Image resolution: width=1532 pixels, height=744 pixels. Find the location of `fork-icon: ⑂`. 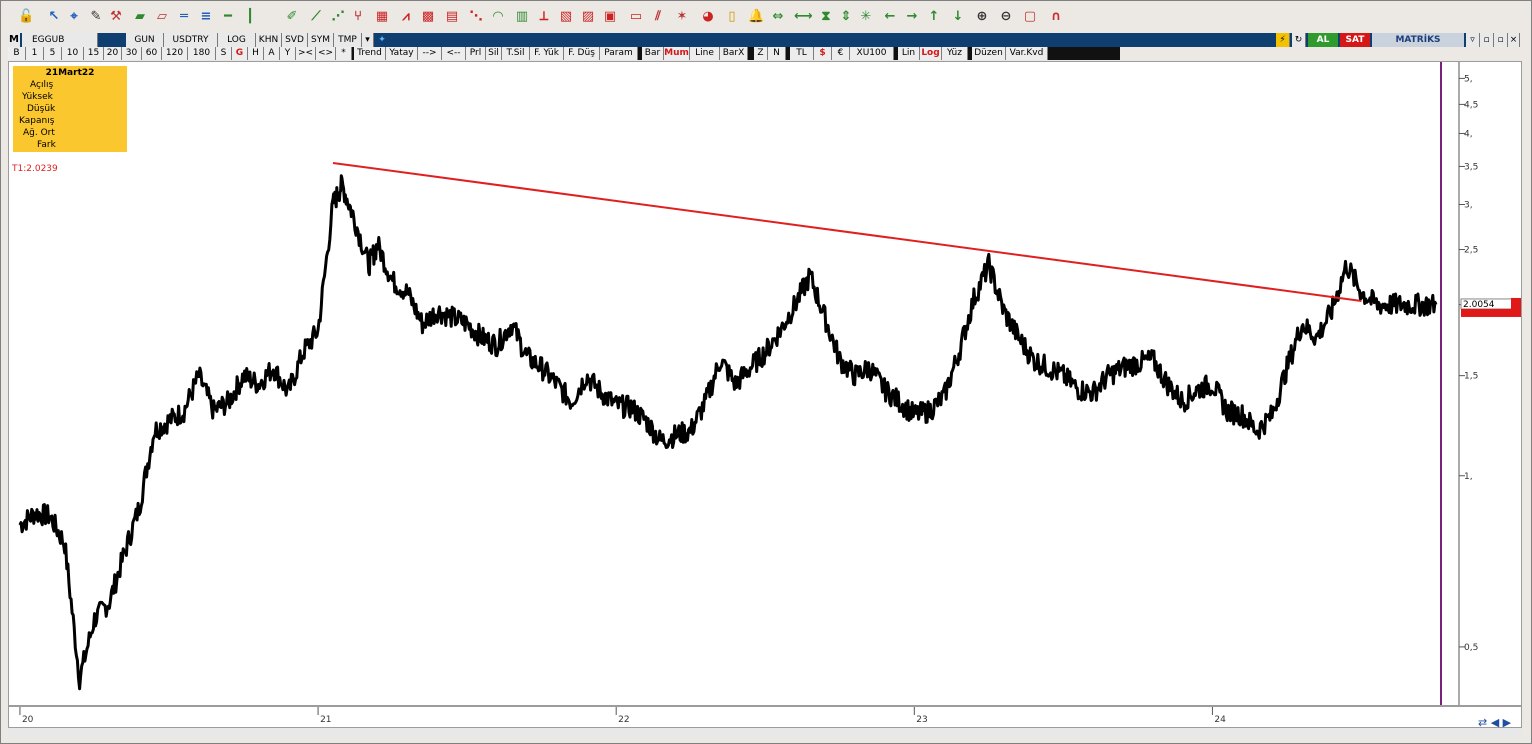

fork-icon: ⑂ is located at coordinates (358, 17).